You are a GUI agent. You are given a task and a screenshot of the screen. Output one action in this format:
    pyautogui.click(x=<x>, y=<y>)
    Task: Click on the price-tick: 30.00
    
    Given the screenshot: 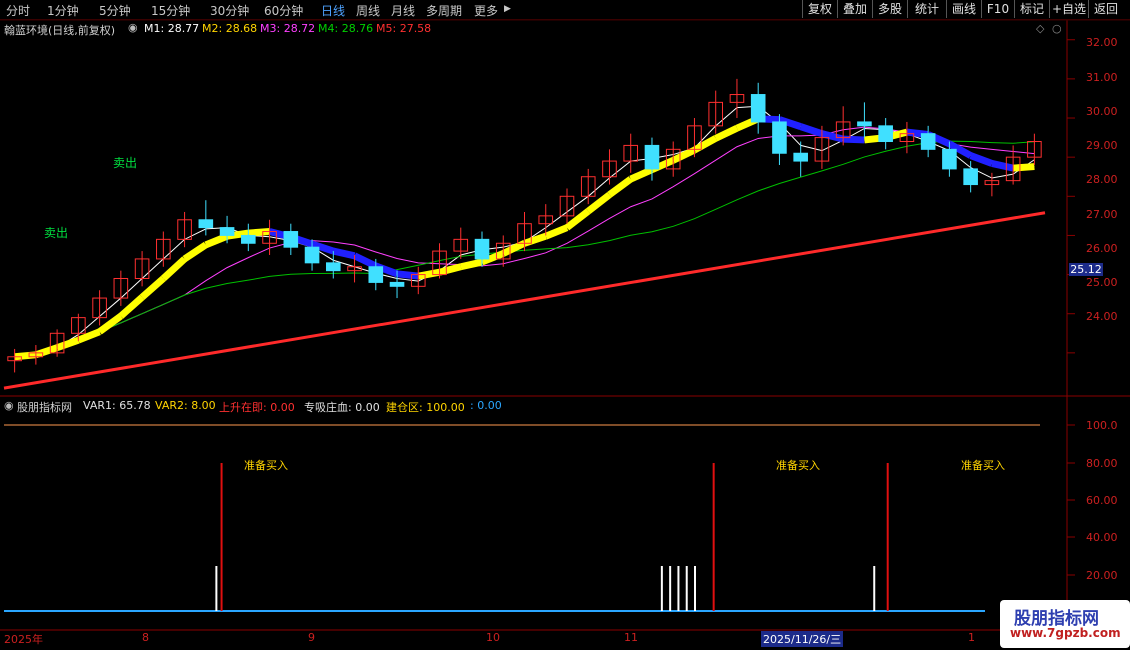 What is the action you would take?
    pyautogui.click(x=1102, y=111)
    